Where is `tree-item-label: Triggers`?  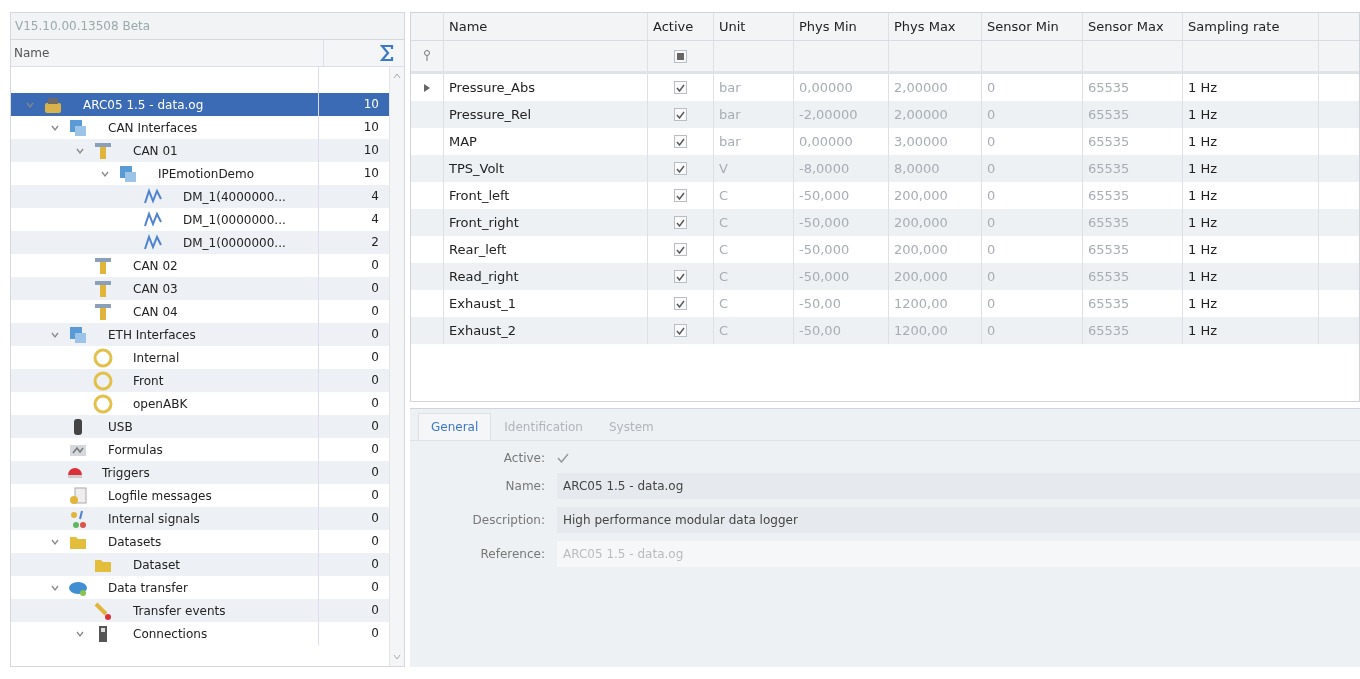
tree-item-label: Triggers is located at coordinates (126, 472).